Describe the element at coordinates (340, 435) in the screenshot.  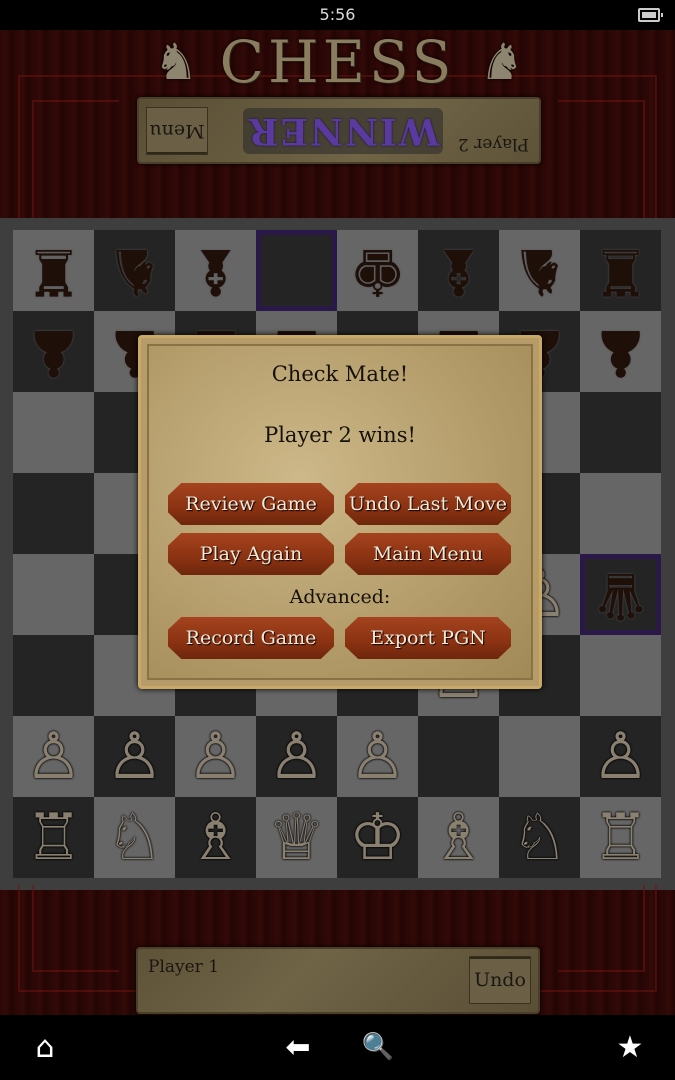
I see `dialog-message: Player 2 wins!` at that location.